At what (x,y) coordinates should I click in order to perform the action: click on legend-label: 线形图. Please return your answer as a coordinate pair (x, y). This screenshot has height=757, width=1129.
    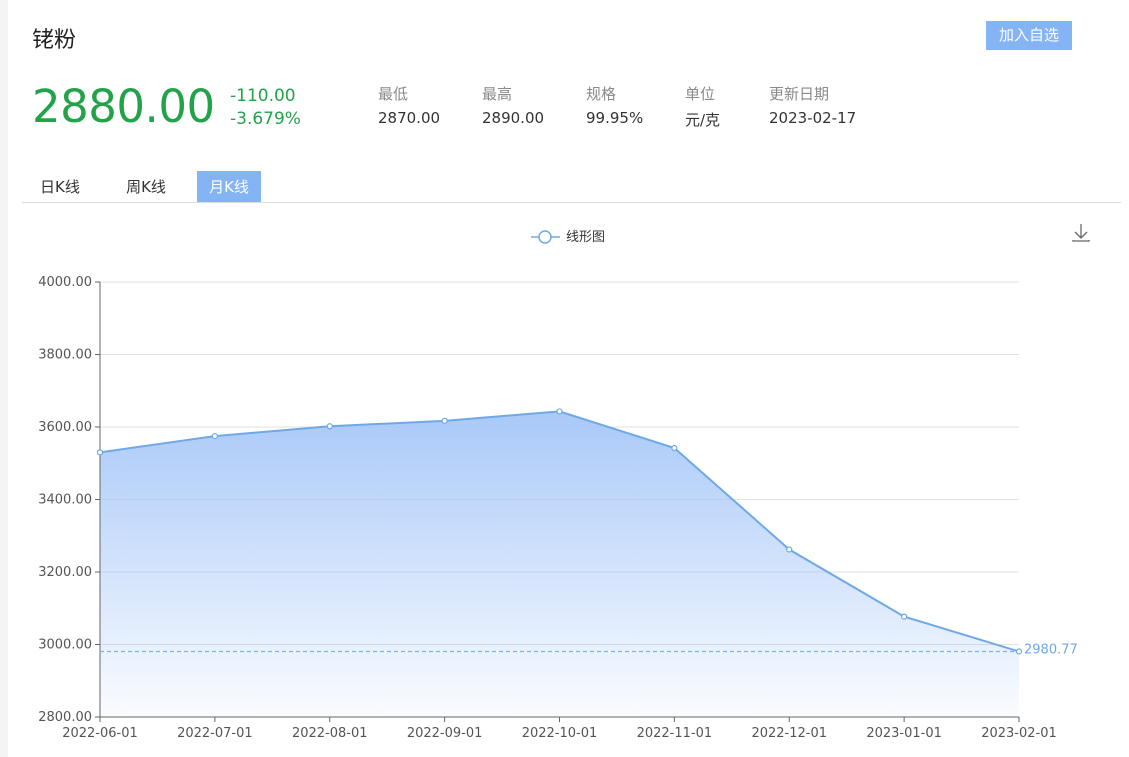
    Looking at the image, I should click on (585, 237).